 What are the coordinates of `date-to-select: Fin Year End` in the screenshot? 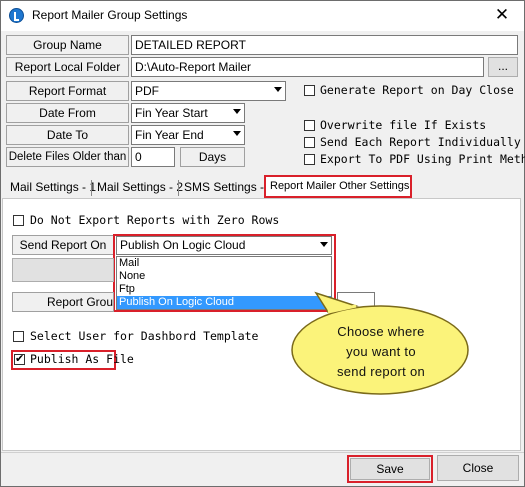 It's located at (188, 135).